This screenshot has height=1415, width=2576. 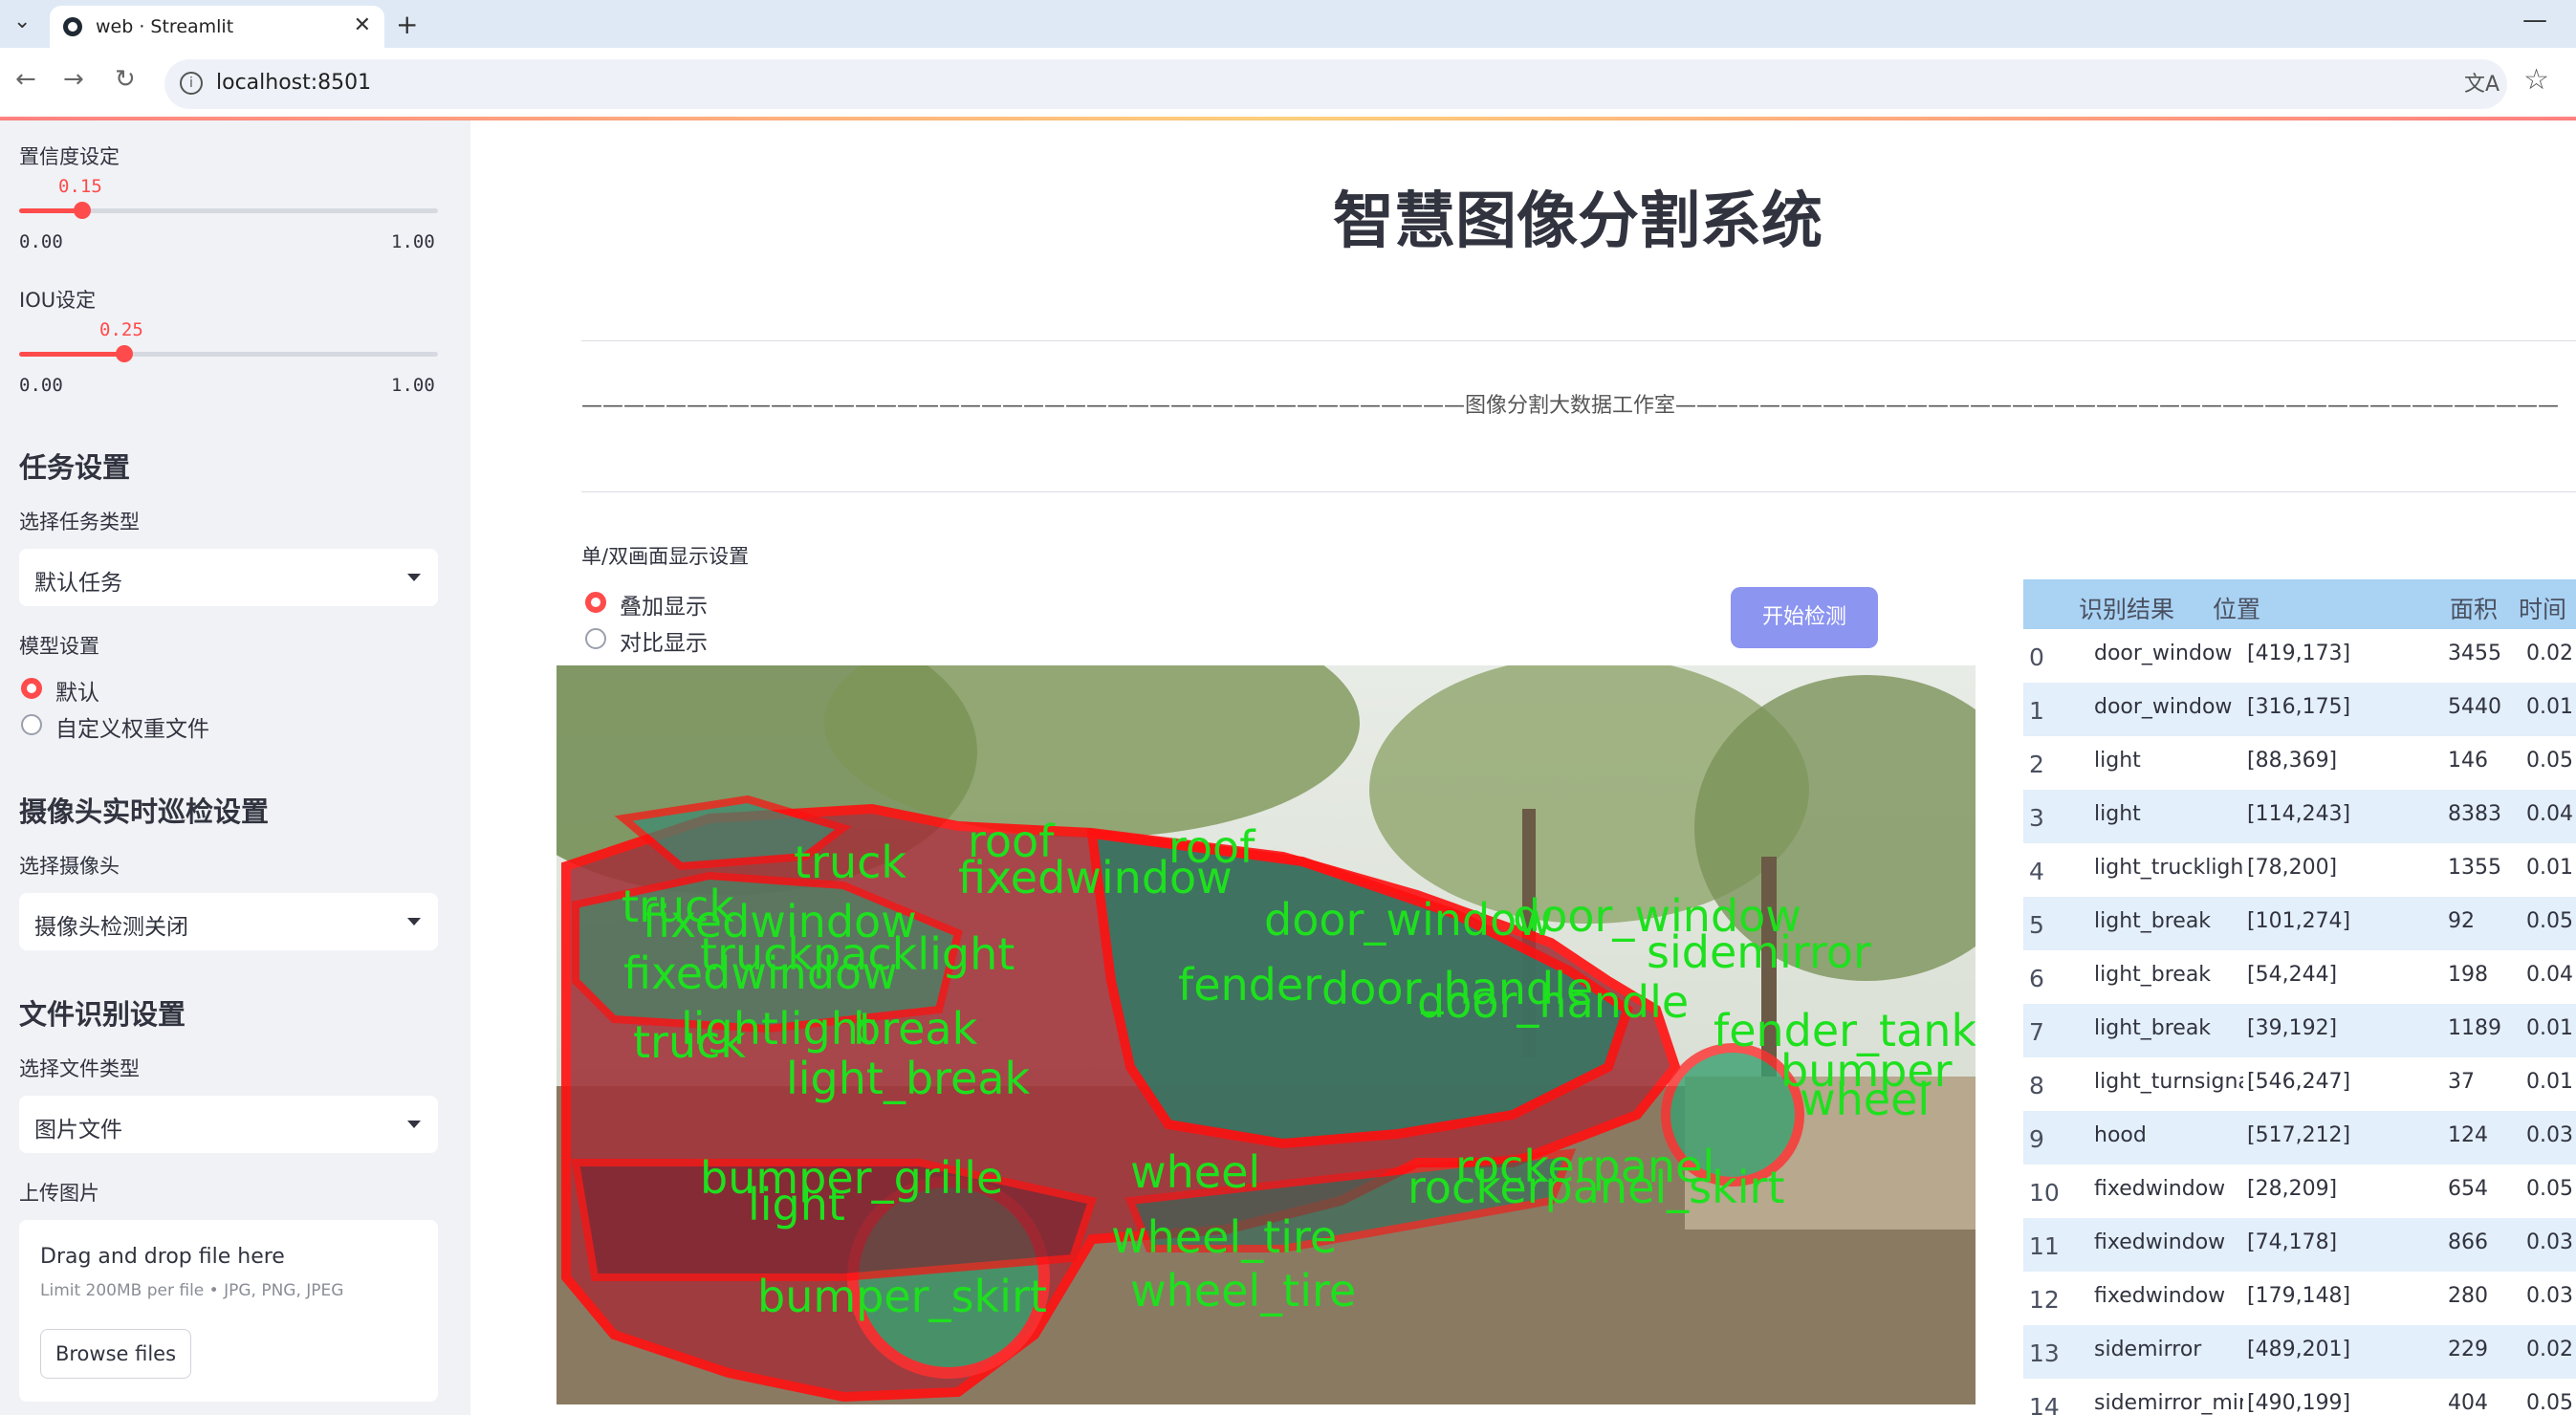 What do you see at coordinates (228, 922) in the screenshot?
I see `camera-select: 摄像头检测关闭` at bounding box center [228, 922].